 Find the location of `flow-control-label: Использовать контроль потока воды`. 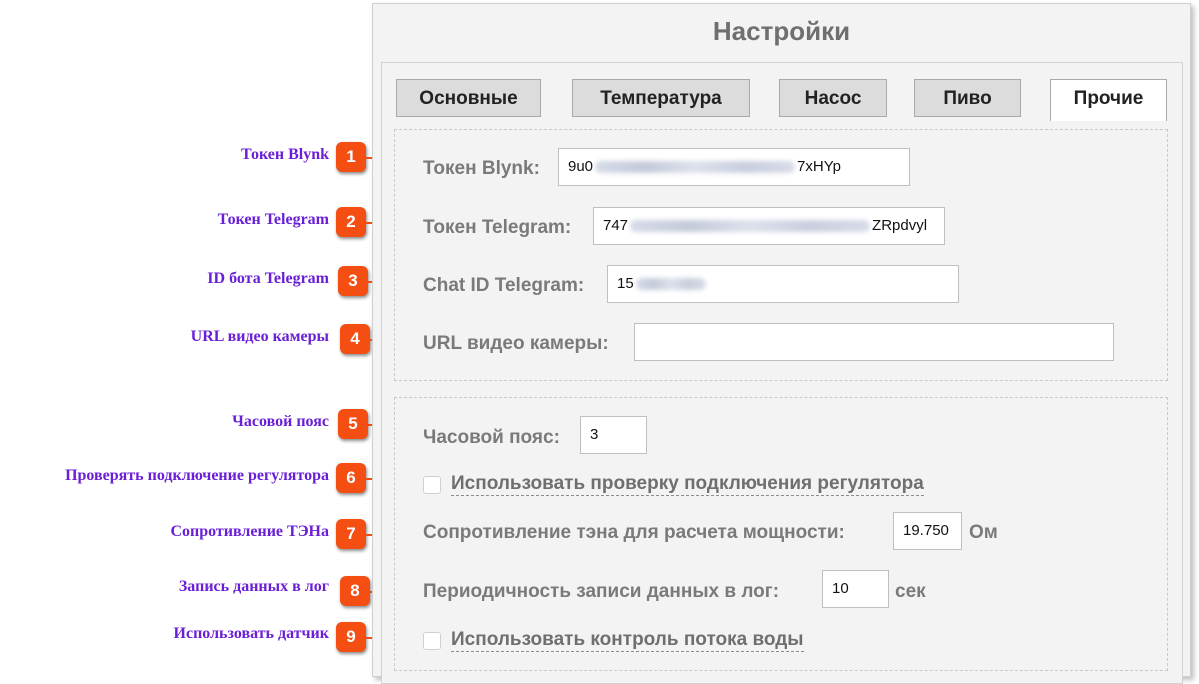

flow-control-label: Использовать контроль потока воды is located at coordinates (627, 640).